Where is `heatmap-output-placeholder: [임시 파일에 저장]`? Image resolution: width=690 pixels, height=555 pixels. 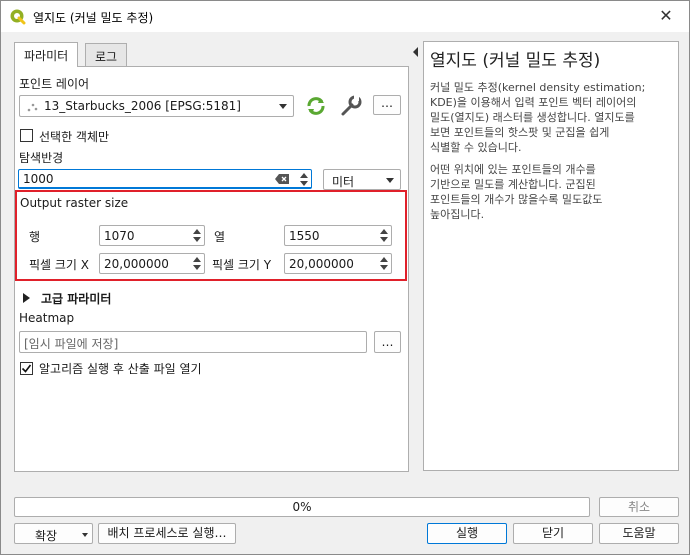 heatmap-output-placeholder: [임시 파일에 저장] is located at coordinates (71, 344).